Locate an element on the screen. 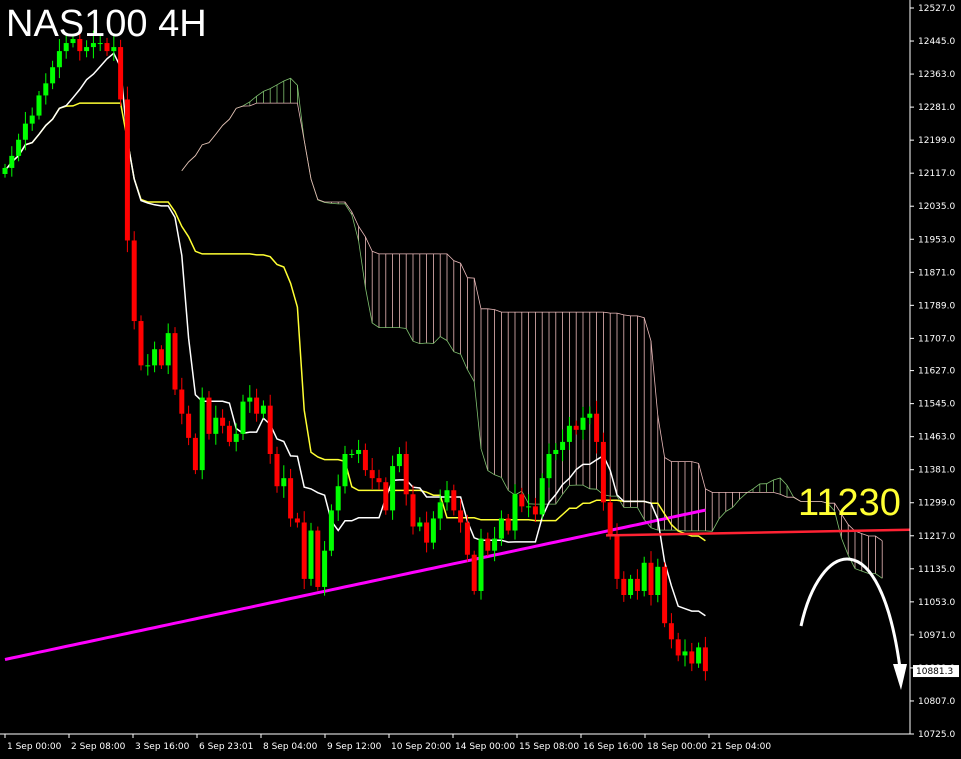  y-tick-label: 12445.0 is located at coordinates (936, 42).